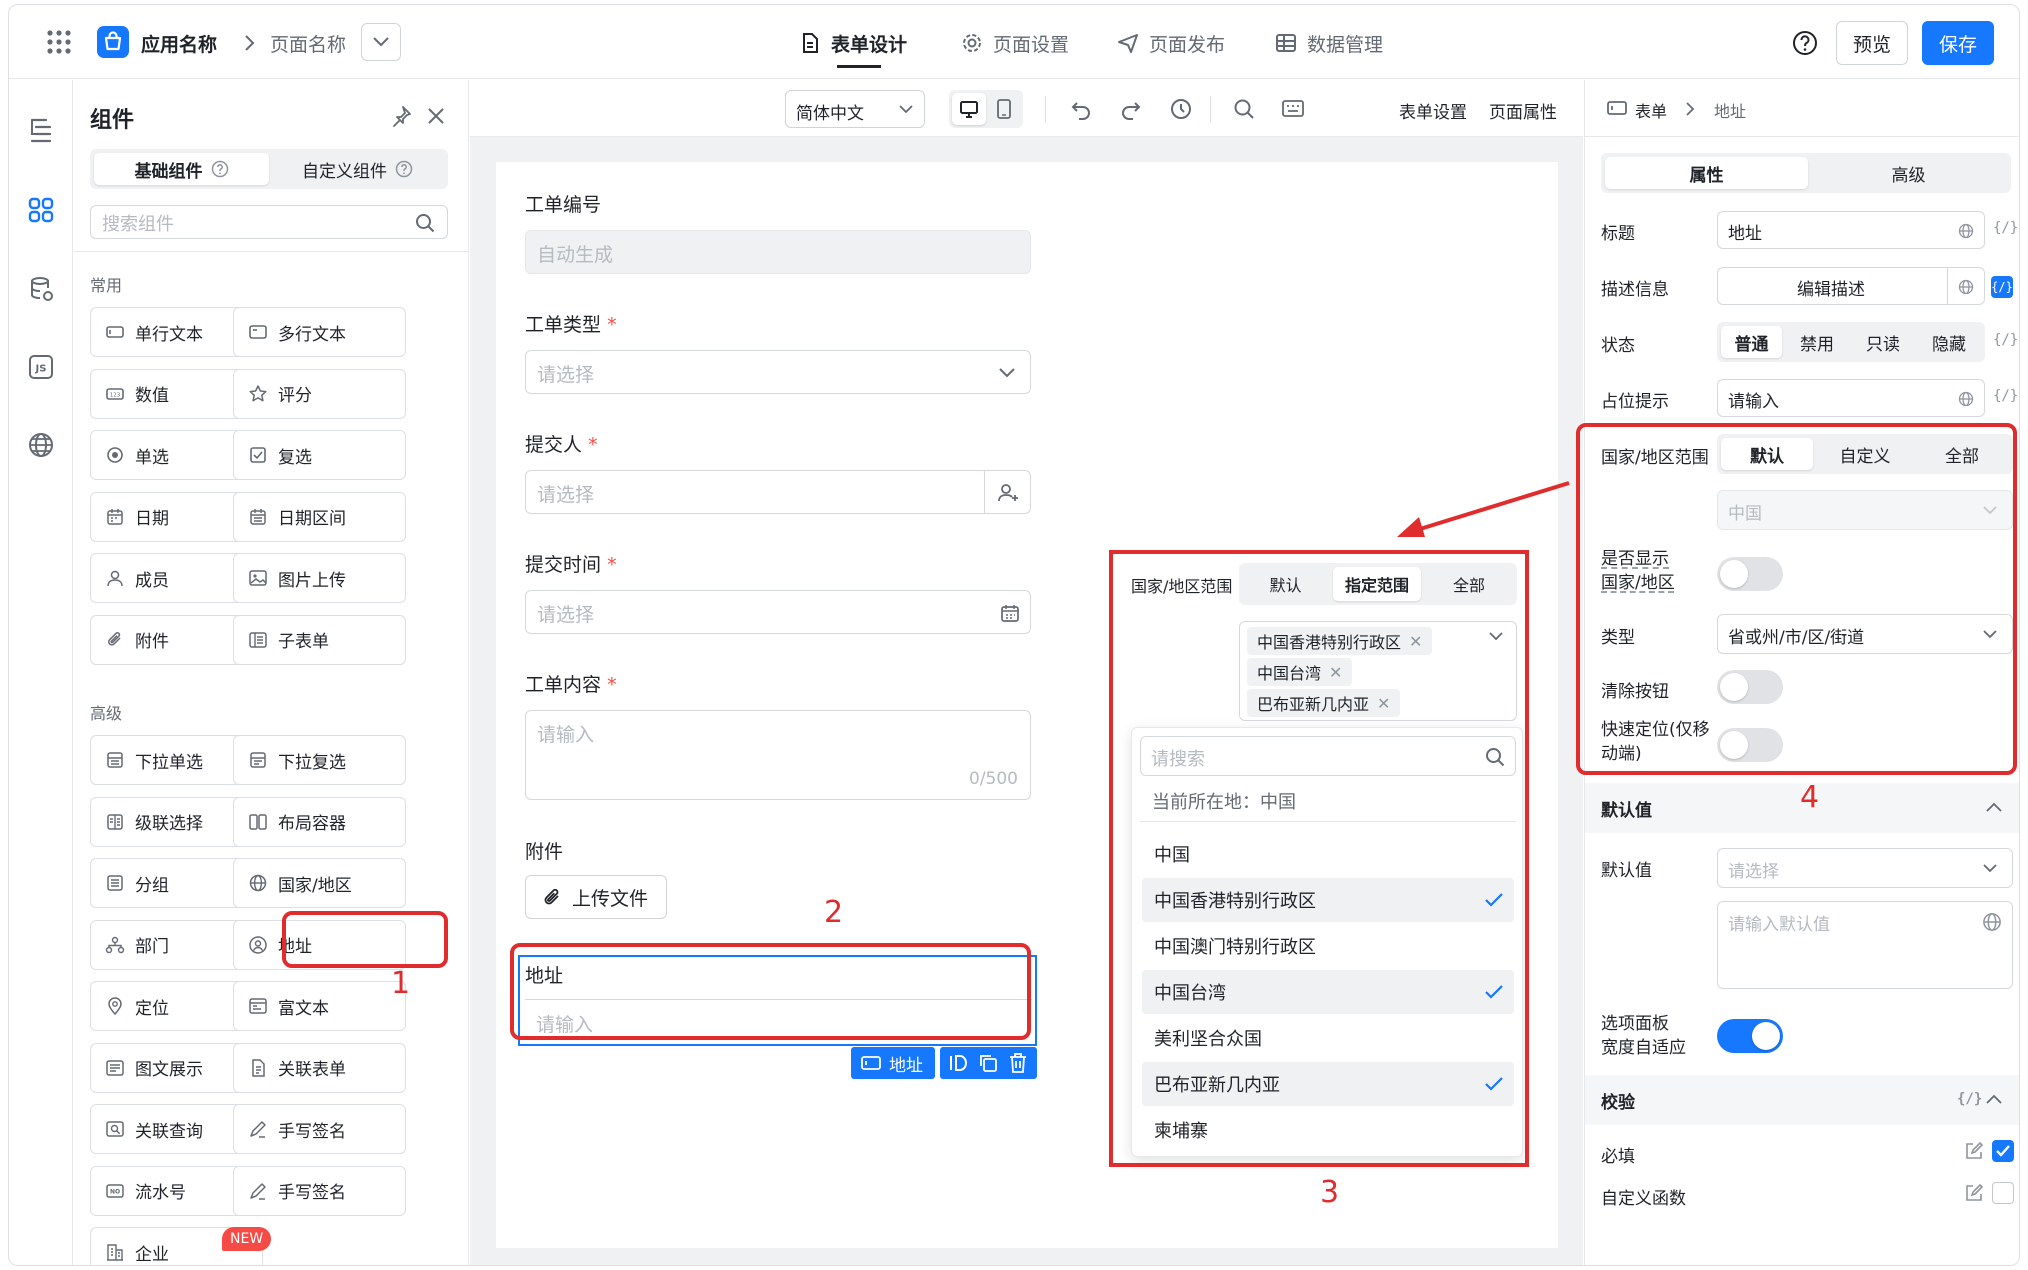 This screenshot has width=2028, height=1270. I want to click on js-code-icon: JS, so click(41, 367).